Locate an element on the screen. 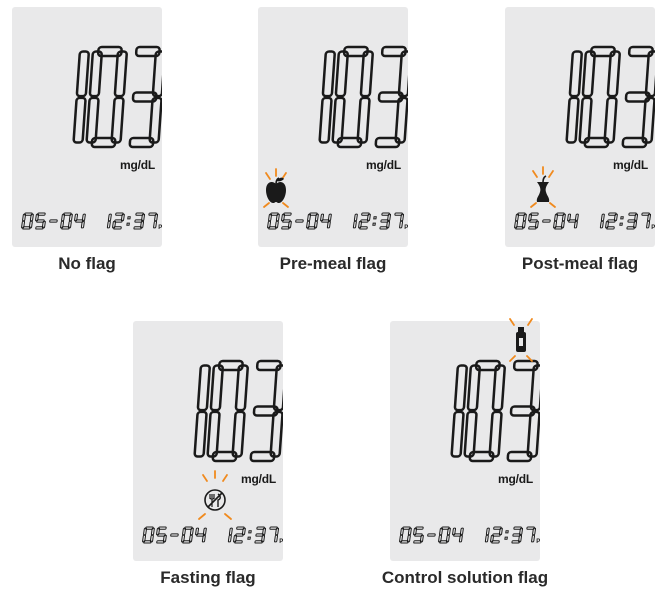 The width and height of the screenshot is (656, 613). no-fork-knife-icon is located at coordinates (215, 495).